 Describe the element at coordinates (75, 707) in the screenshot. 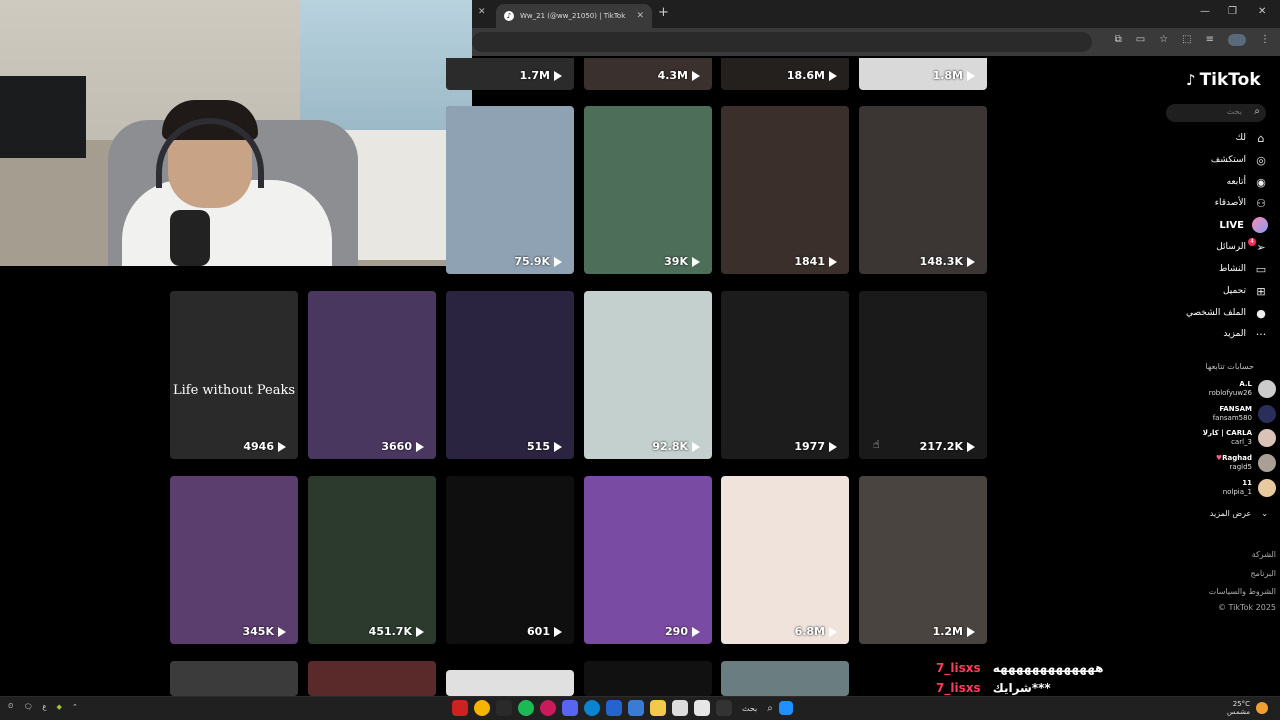

I see `chevron-up-icon: ⌃` at that location.